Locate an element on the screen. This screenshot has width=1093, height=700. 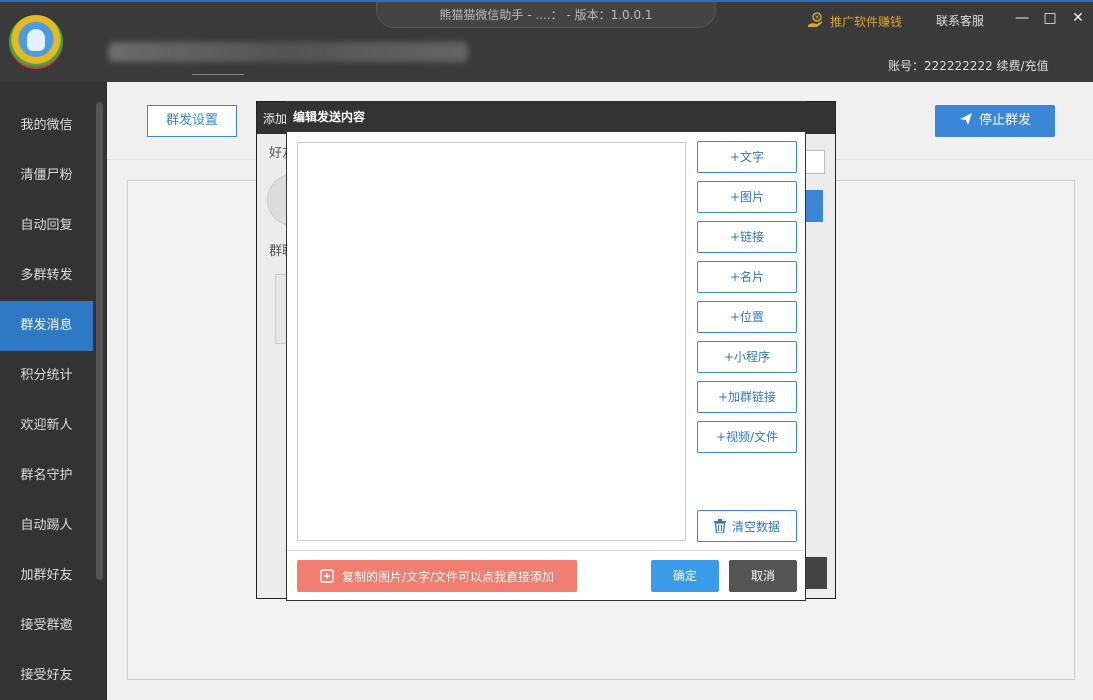
minimize-button: — is located at coordinates (1022, 18).